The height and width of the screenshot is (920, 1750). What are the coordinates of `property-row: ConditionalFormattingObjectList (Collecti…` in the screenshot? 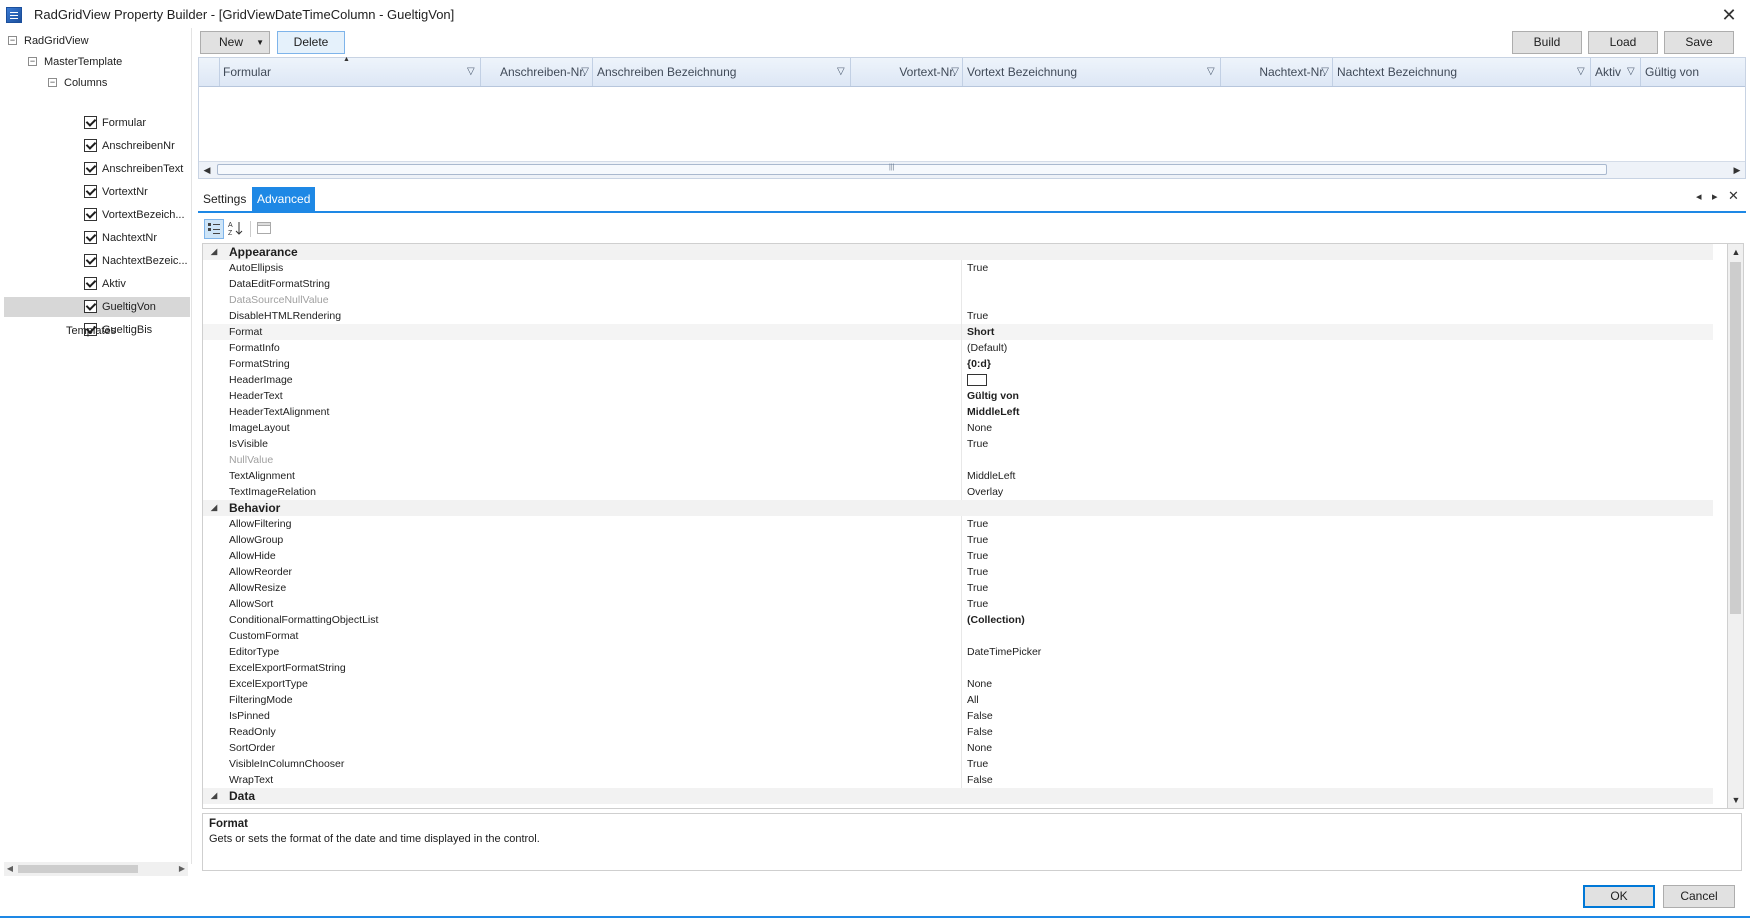 It's located at (958, 620).